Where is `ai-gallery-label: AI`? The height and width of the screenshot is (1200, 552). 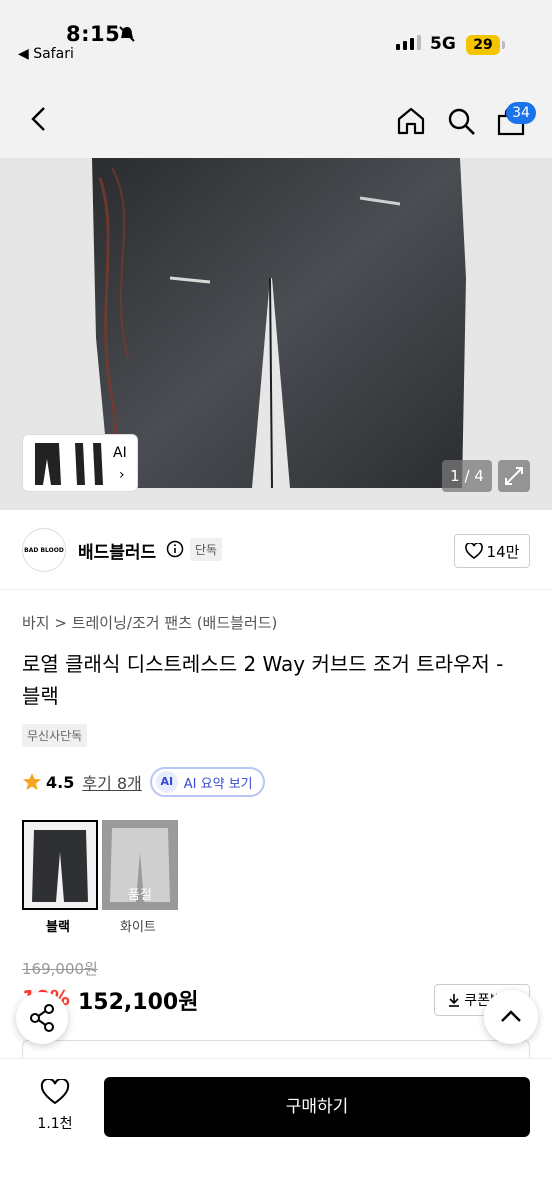 ai-gallery-label: AI is located at coordinates (120, 453).